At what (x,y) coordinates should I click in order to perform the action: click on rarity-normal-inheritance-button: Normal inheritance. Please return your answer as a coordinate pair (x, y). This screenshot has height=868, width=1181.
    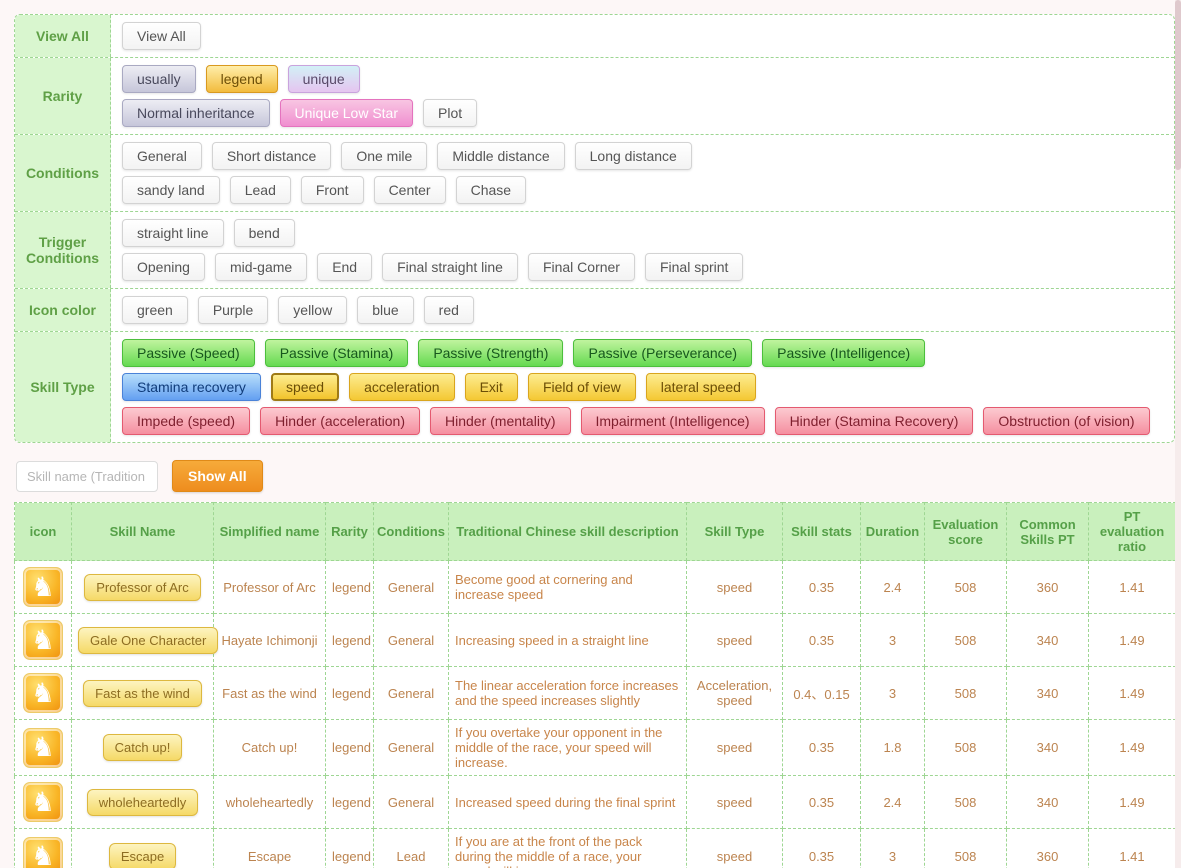
    Looking at the image, I should click on (196, 113).